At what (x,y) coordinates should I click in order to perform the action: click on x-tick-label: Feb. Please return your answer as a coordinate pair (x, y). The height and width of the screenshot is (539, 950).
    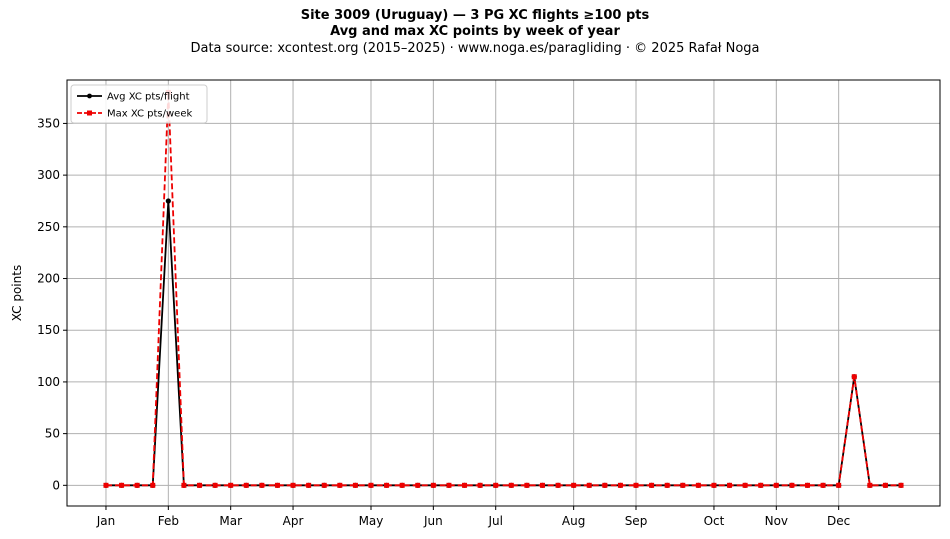
    Looking at the image, I should click on (168, 521).